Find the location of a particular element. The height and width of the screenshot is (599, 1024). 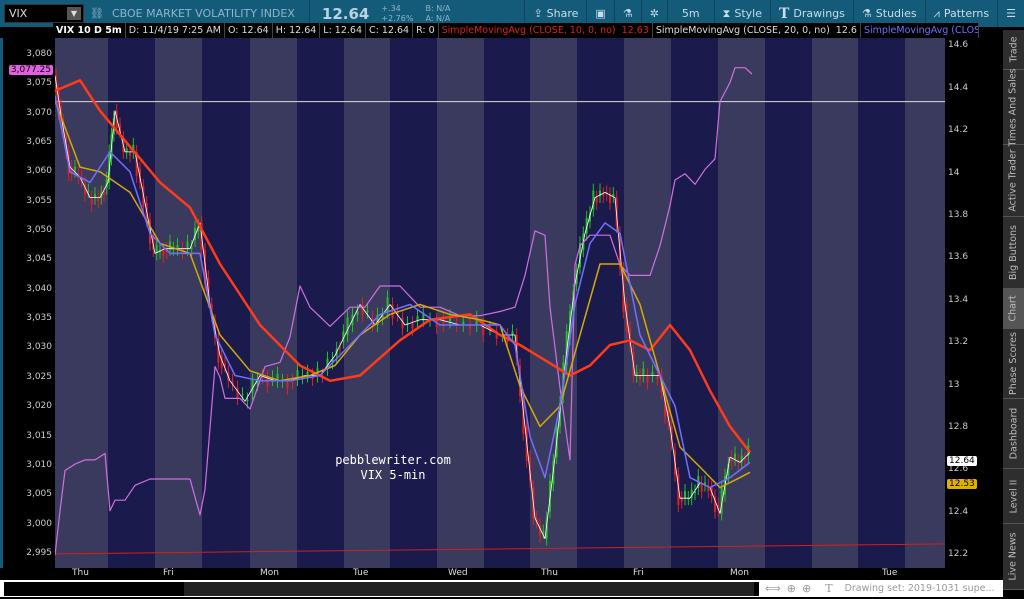

side-tab-dashboard: Dashboard is located at coordinates (1013, 434).